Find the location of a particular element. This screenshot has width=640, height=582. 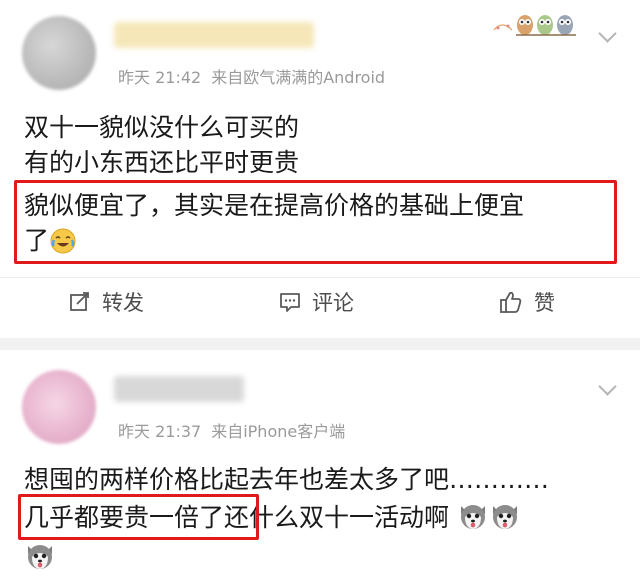

post-emoji-line is located at coordinates (40, 556).